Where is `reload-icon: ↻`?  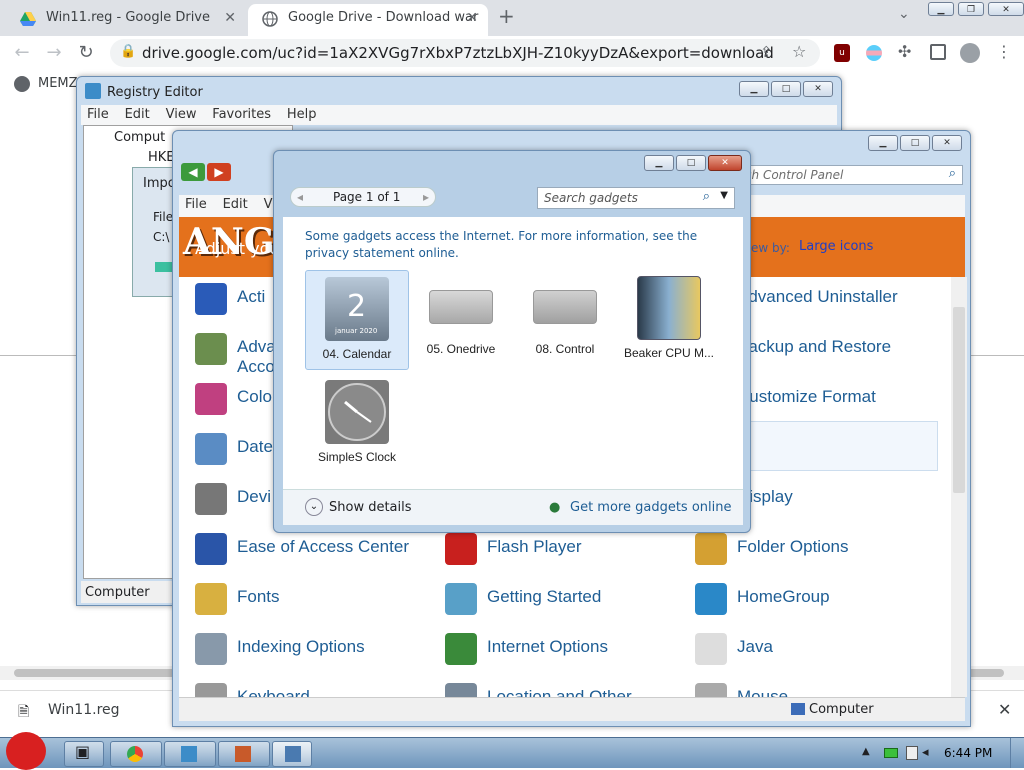 reload-icon: ↻ is located at coordinates (86, 53).